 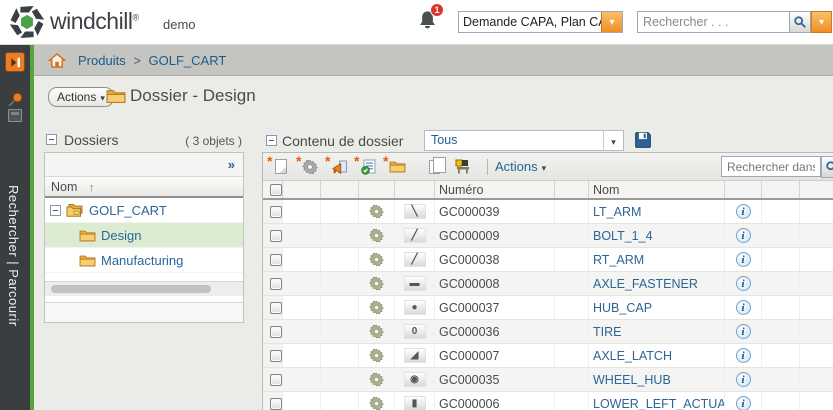 What do you see at coordinates (340, 189) in the screenshot?
I see `column-status2` at bounding box center [340, 189].